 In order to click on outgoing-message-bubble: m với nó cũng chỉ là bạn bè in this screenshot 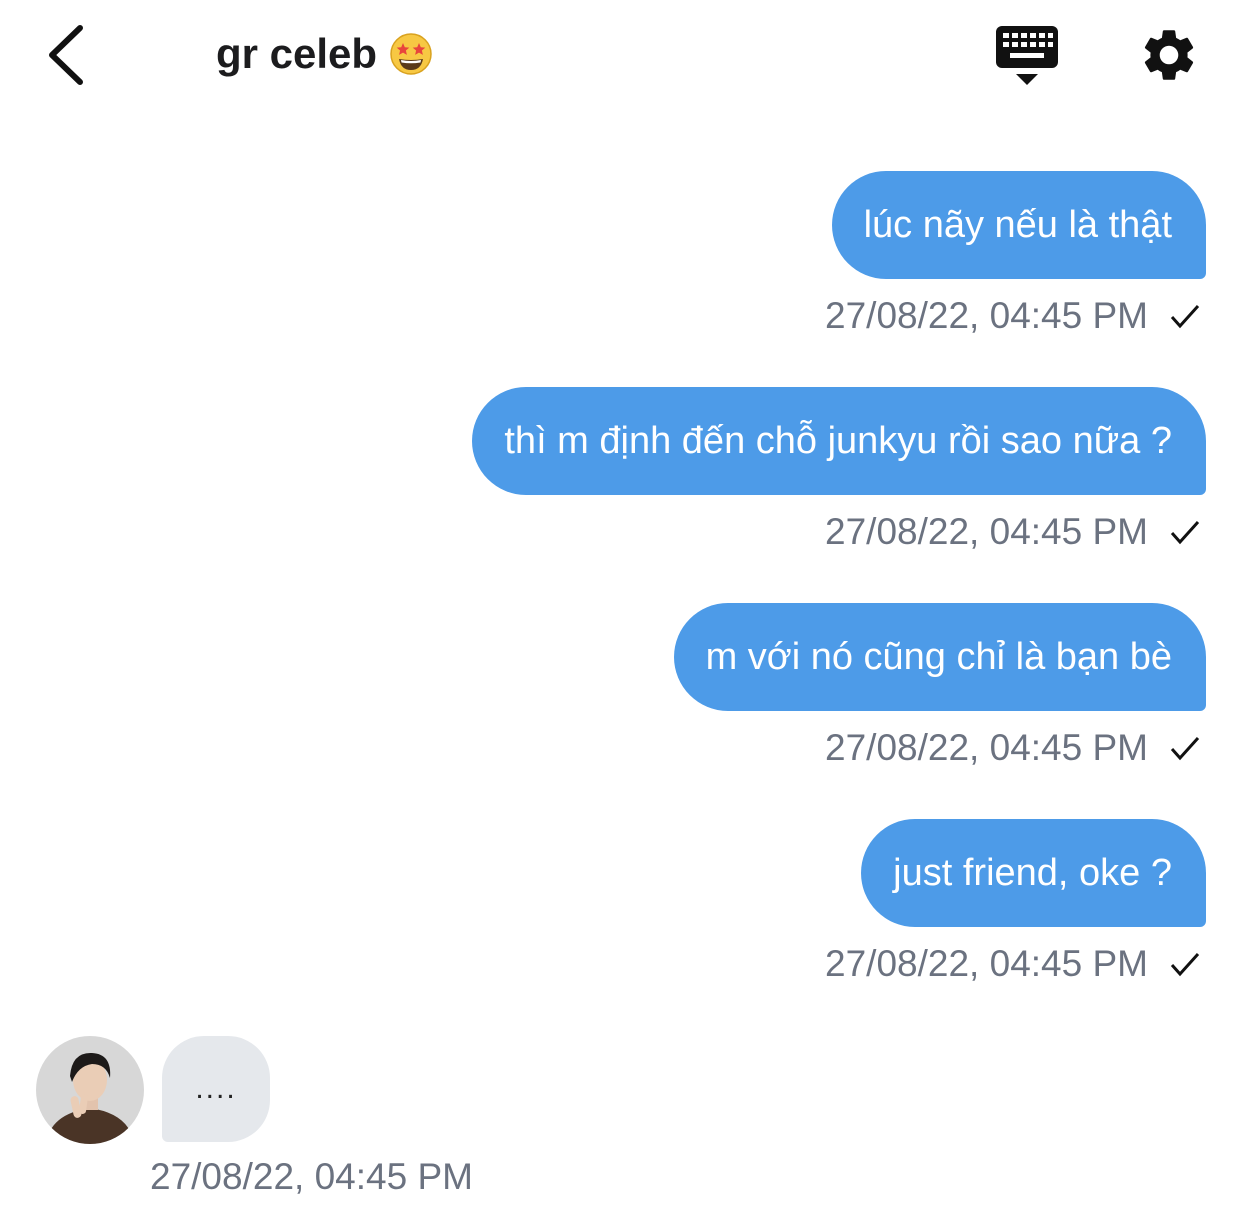, I will do `click(939, 657)`.